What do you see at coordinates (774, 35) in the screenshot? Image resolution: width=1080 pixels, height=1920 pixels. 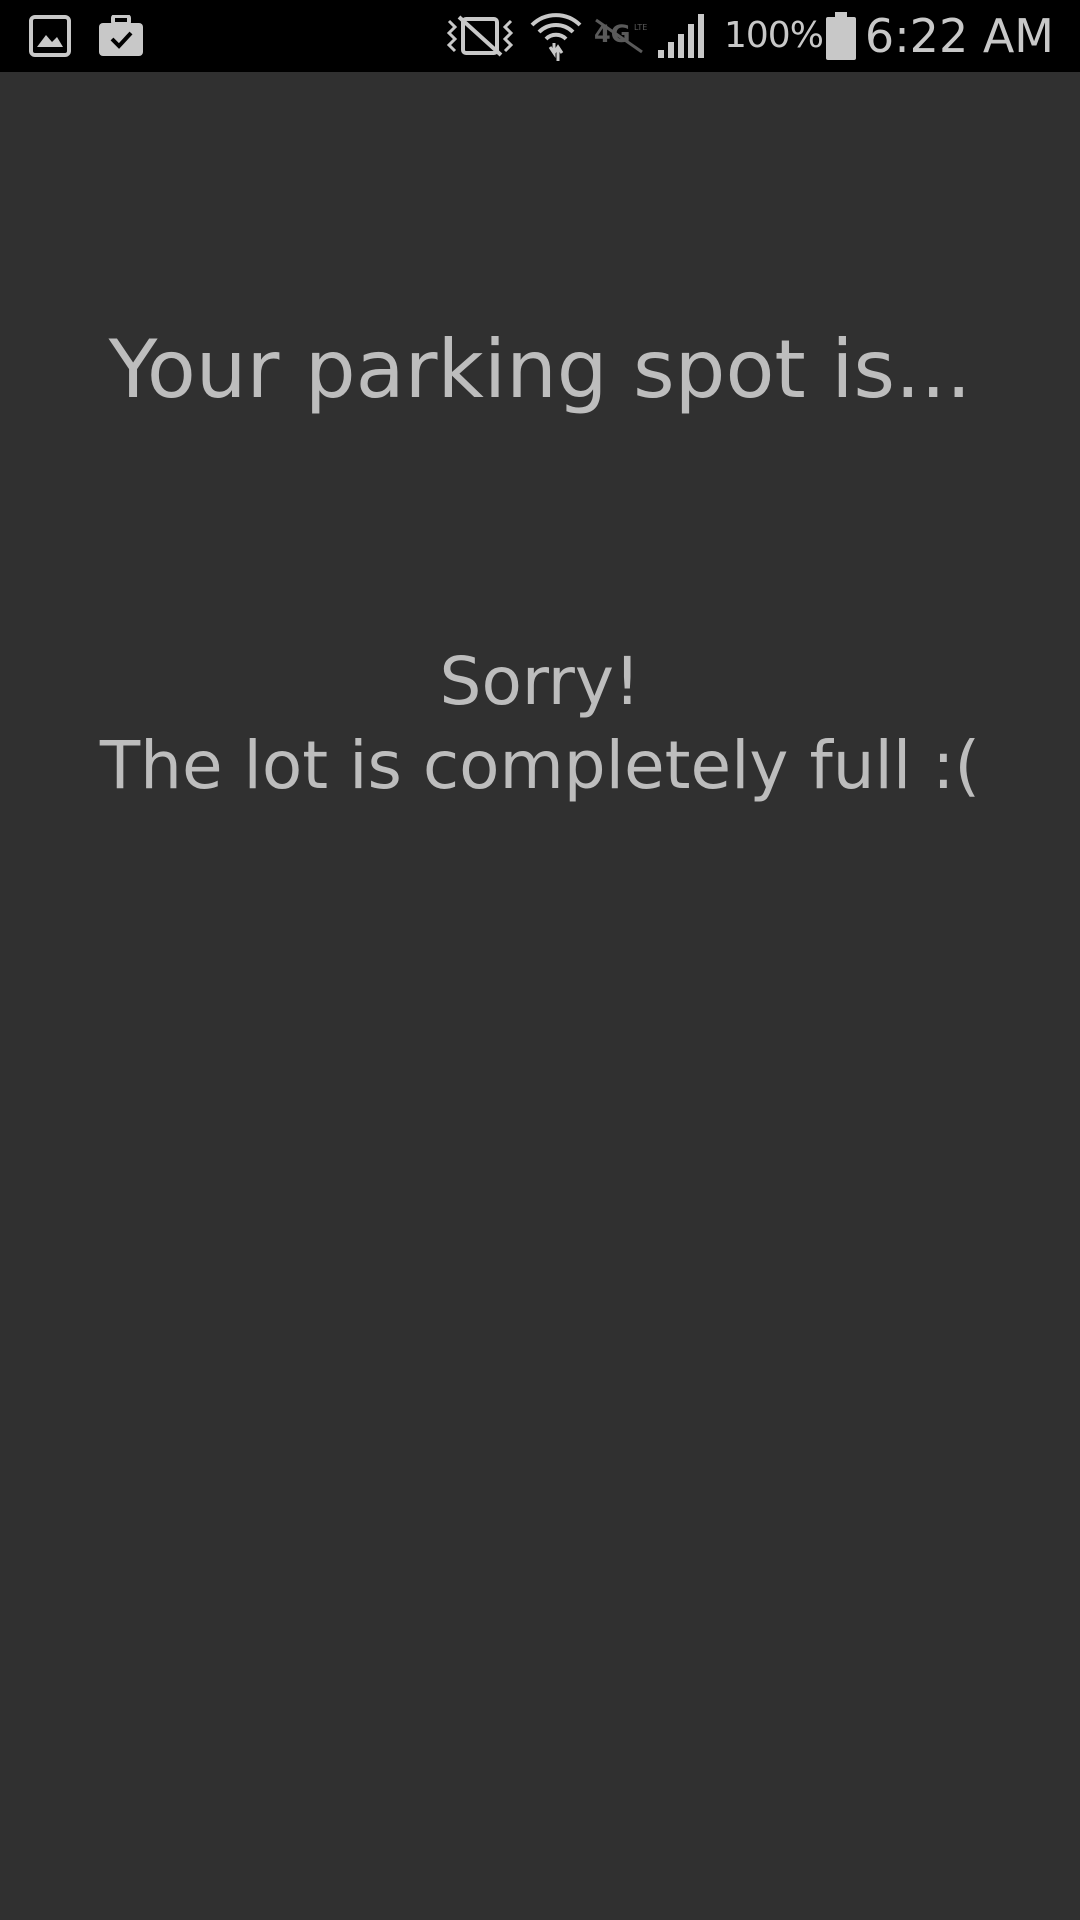 I see `battery-percent: 100%` at bounding box center [774, 35].